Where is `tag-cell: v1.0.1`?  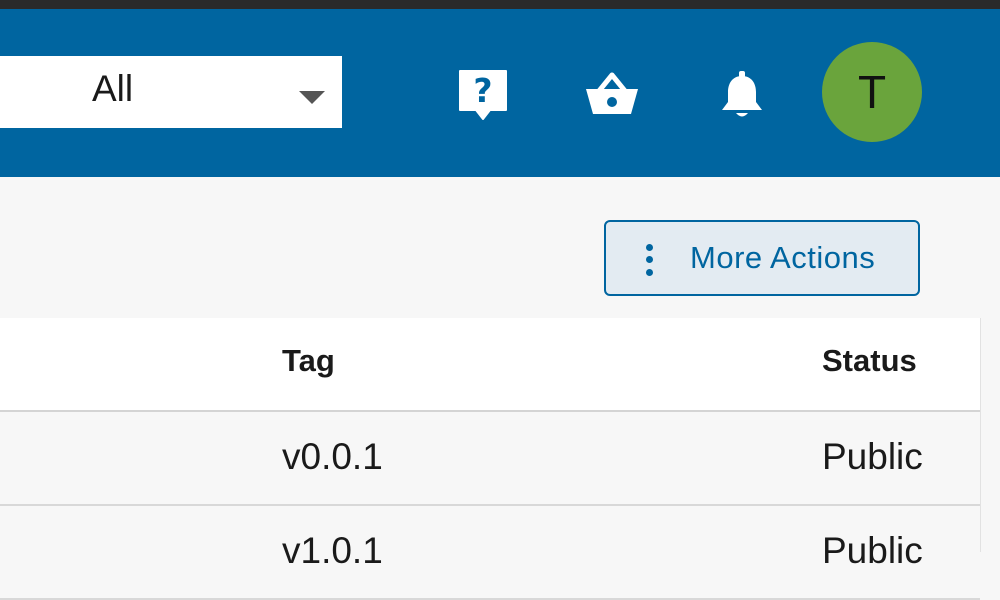
tag-cell: v1.0.1 is located at coordinates (332, 550).